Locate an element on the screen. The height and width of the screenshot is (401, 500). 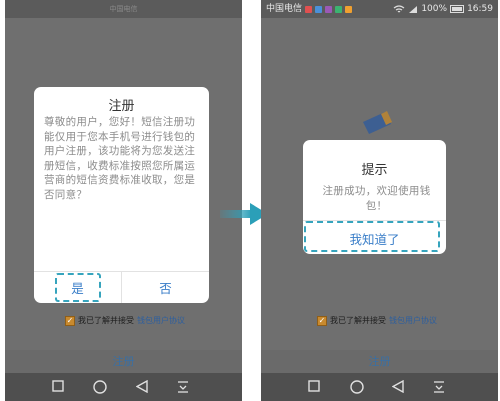
dialog-title: 提示 is located at coordinates (374, 170).